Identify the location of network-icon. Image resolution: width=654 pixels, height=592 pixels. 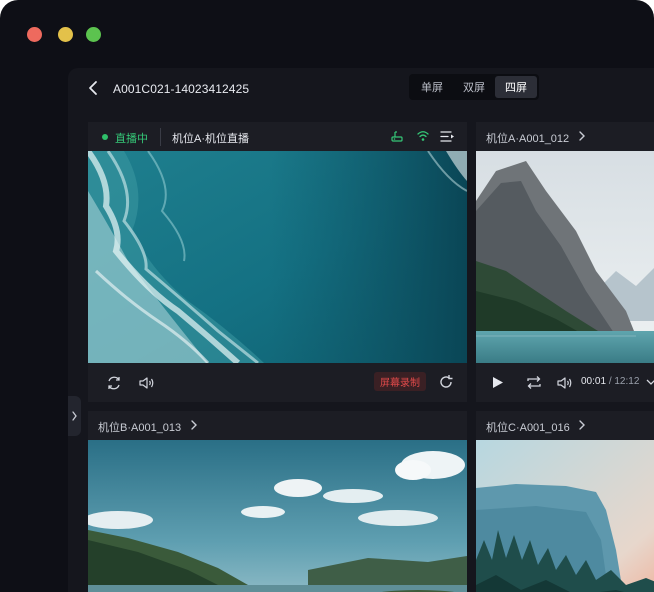
(397, 136).